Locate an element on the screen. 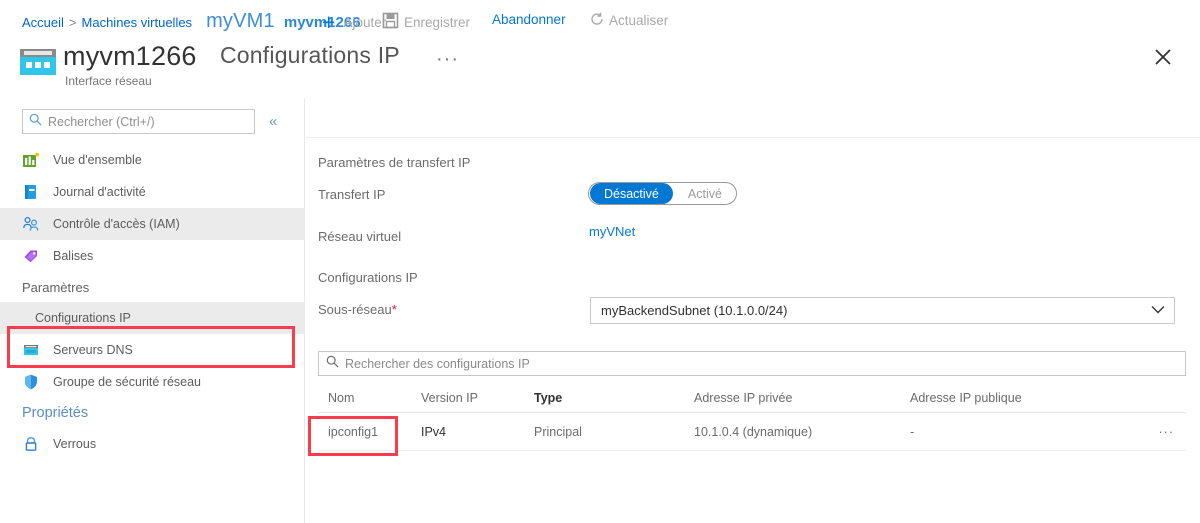 Image resolution: width=1200 pixels, height=523 pixels. sidebar-item-label: Groupe de sécurité réseau is located at coordinates (127, 382).